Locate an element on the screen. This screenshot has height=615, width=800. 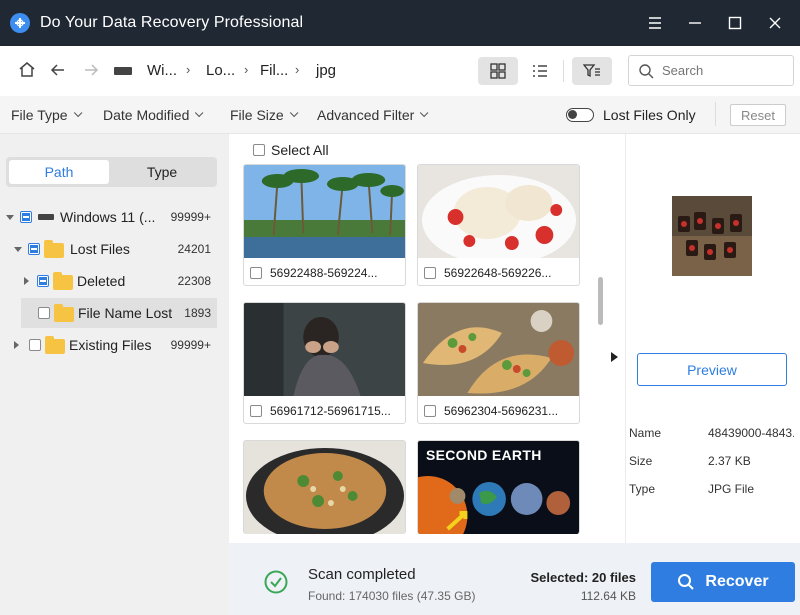
tree-item-deleted: Deleted 22308 is located at coordinates (114, 281).